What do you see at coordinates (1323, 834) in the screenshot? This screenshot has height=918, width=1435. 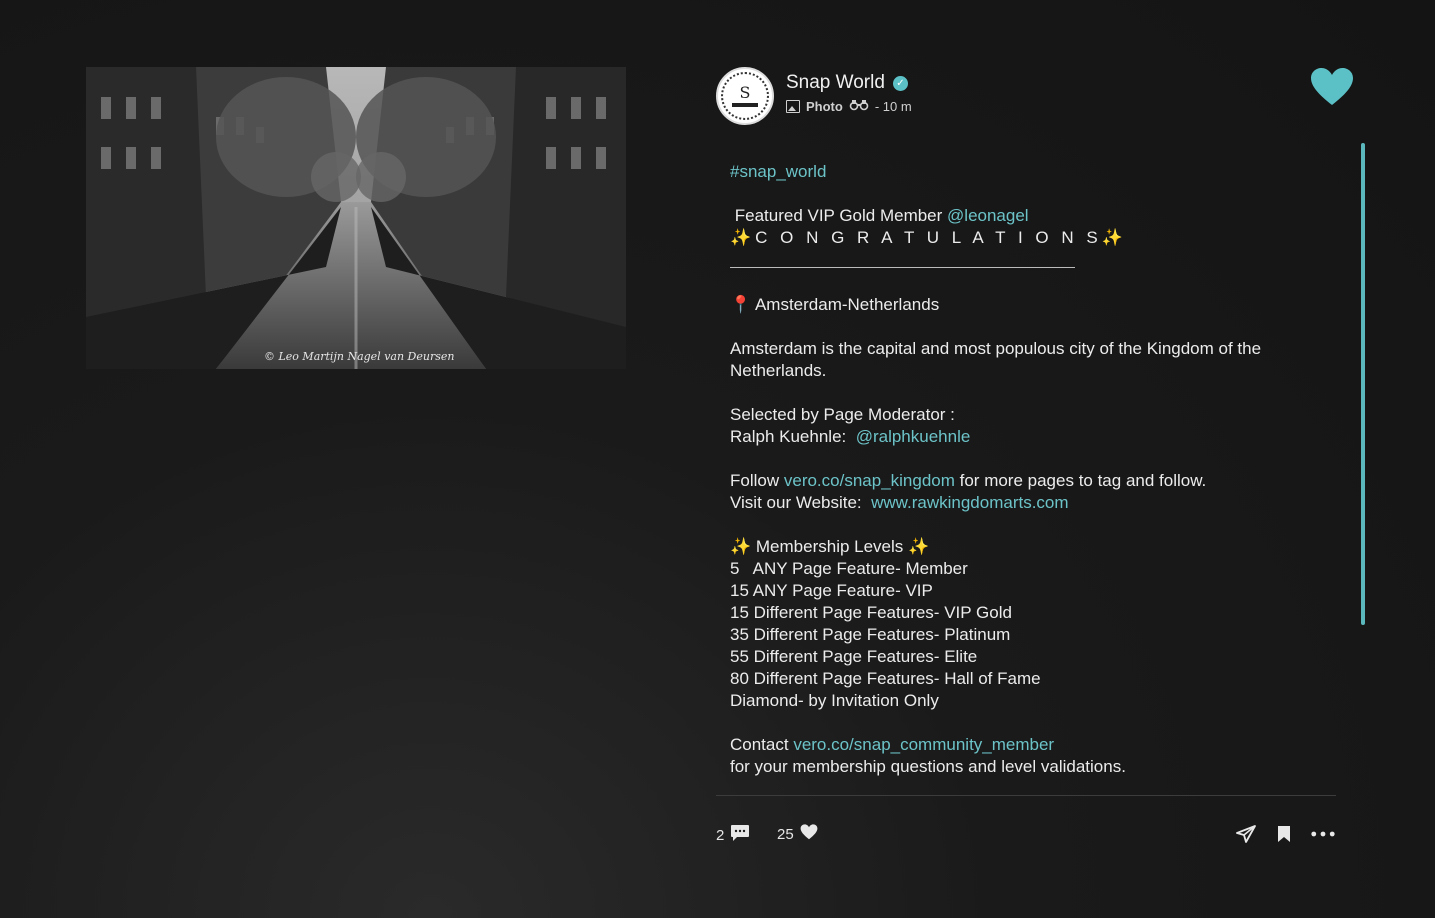 I see `more-options-icon` at bounding box center [1323, 834].